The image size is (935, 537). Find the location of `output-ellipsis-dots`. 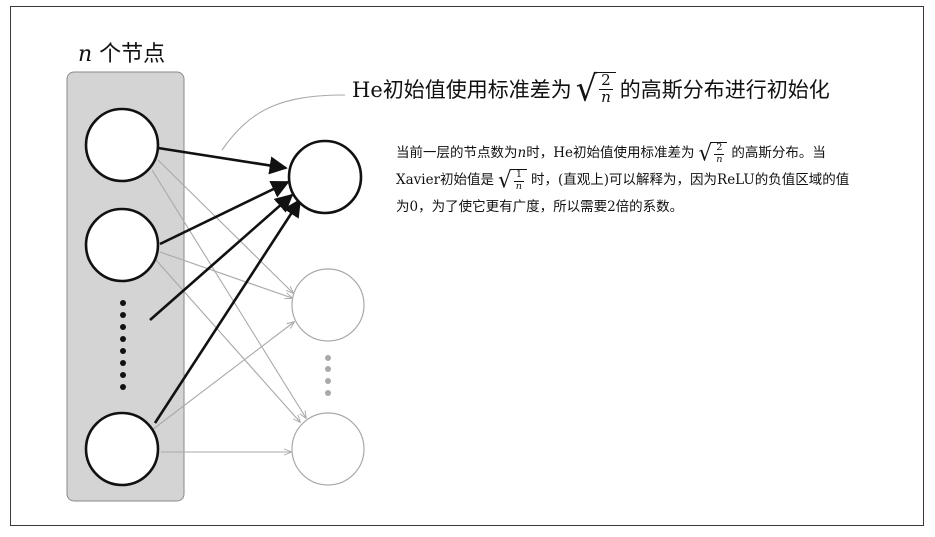

output-ellipsis-dots is located at coordinates (328, 375).